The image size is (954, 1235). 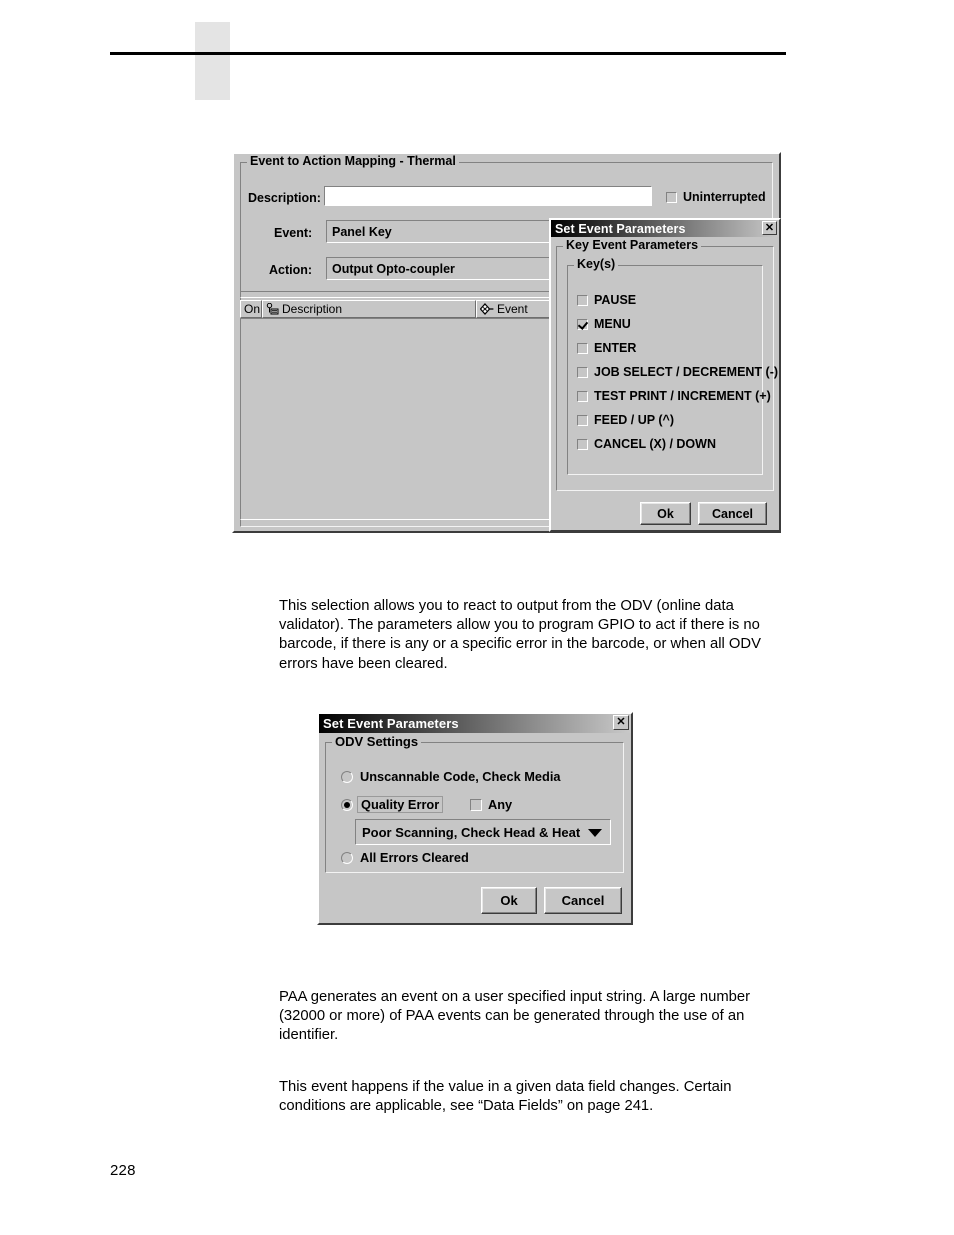 What do you see at coordinates (500, 804) in the screenshot?
I see `odv-any-label: Any` at bounding box center [500, 804].